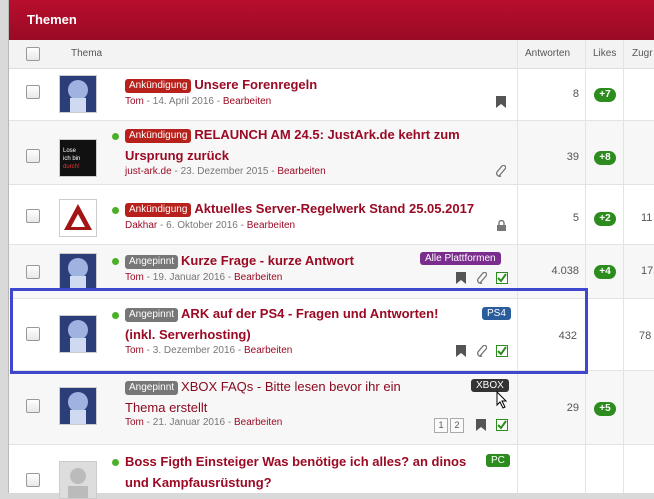 The width and height of the screenshot is (654, 499). What do you see at coordinates (647, 271) in the screenshot?
I see `view-count: 175` at bounding box center [647, 271].